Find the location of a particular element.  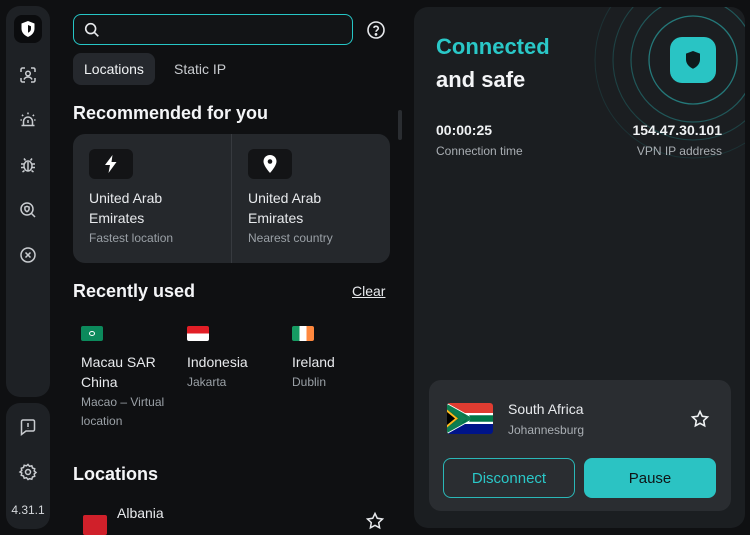

recent-item-subtitle: Dublin is located at coordinates (309, 382).